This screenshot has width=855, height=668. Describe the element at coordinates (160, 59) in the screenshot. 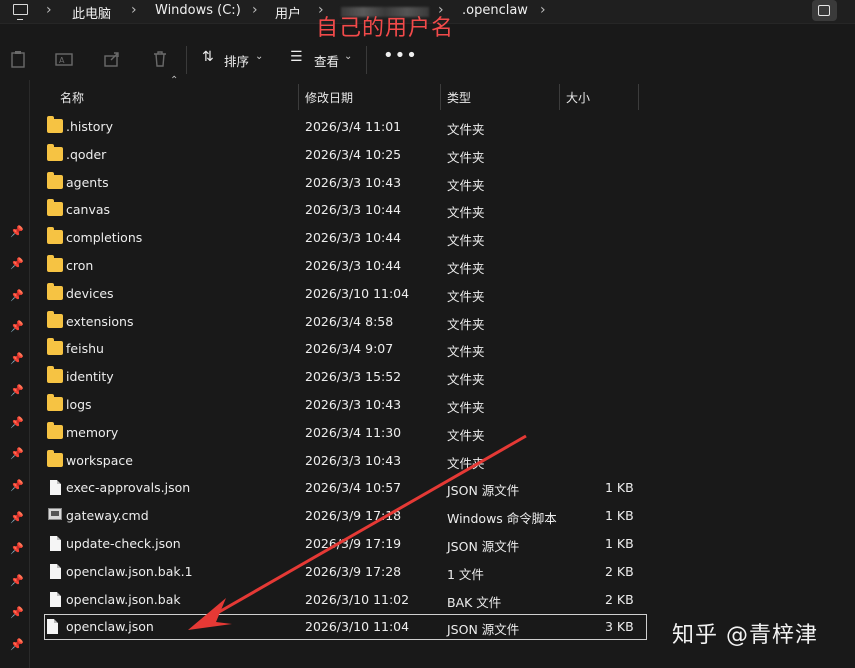

I see `delete-icon` at that location.